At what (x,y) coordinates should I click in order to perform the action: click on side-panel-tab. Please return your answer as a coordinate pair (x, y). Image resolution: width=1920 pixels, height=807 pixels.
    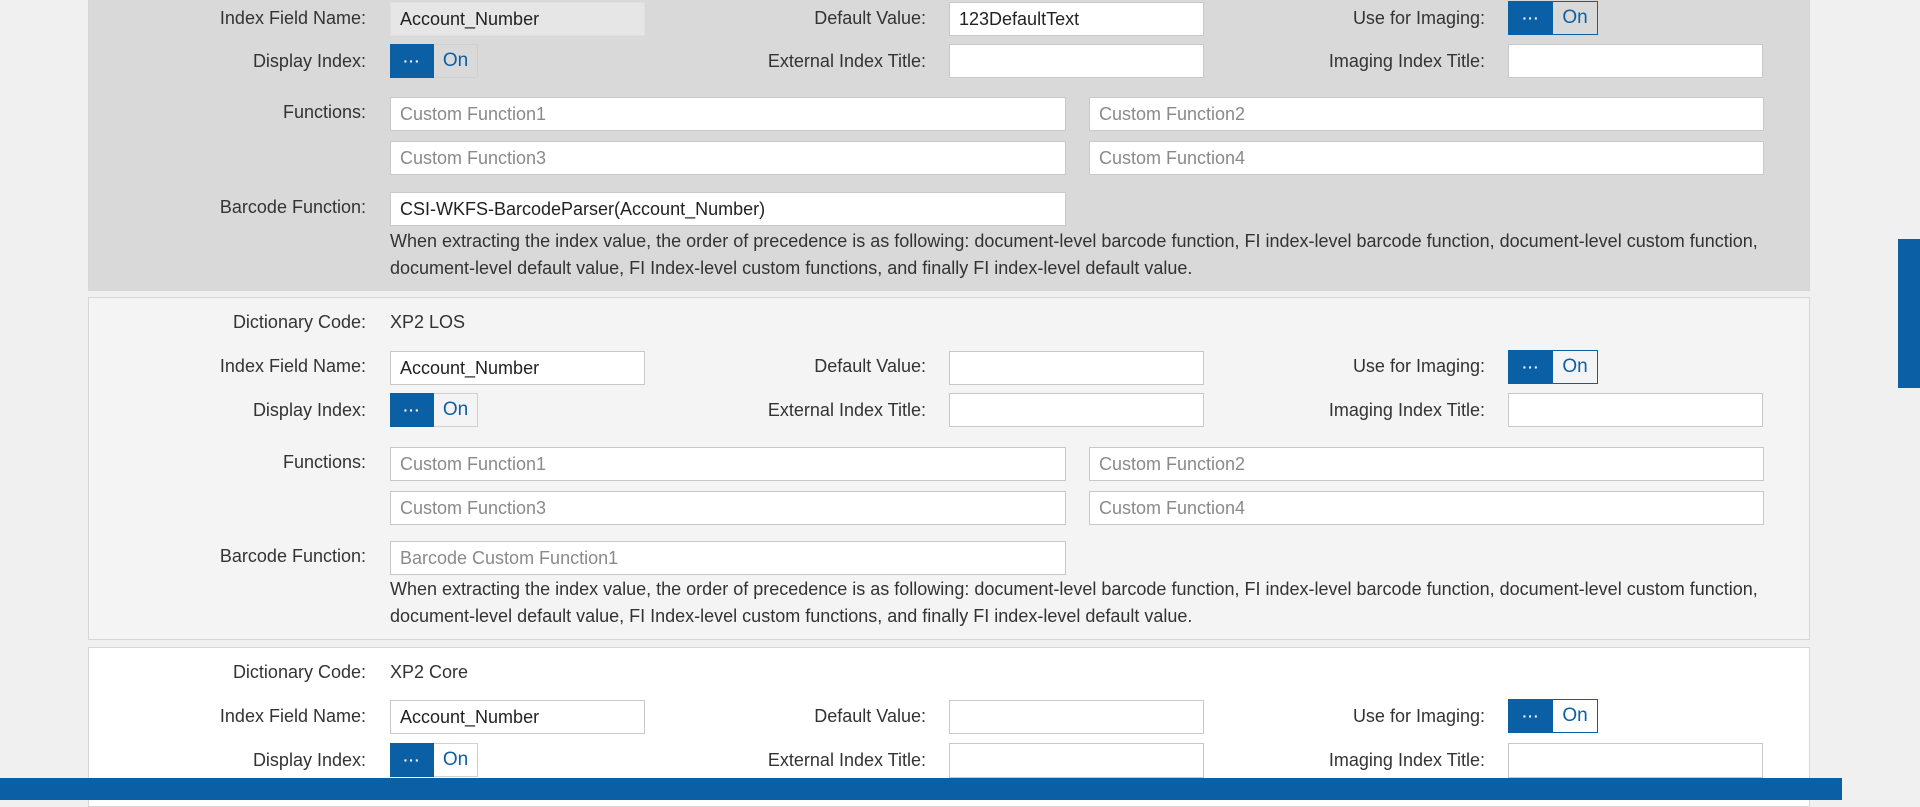
    Looking at the image, I should click on (1909, 313).